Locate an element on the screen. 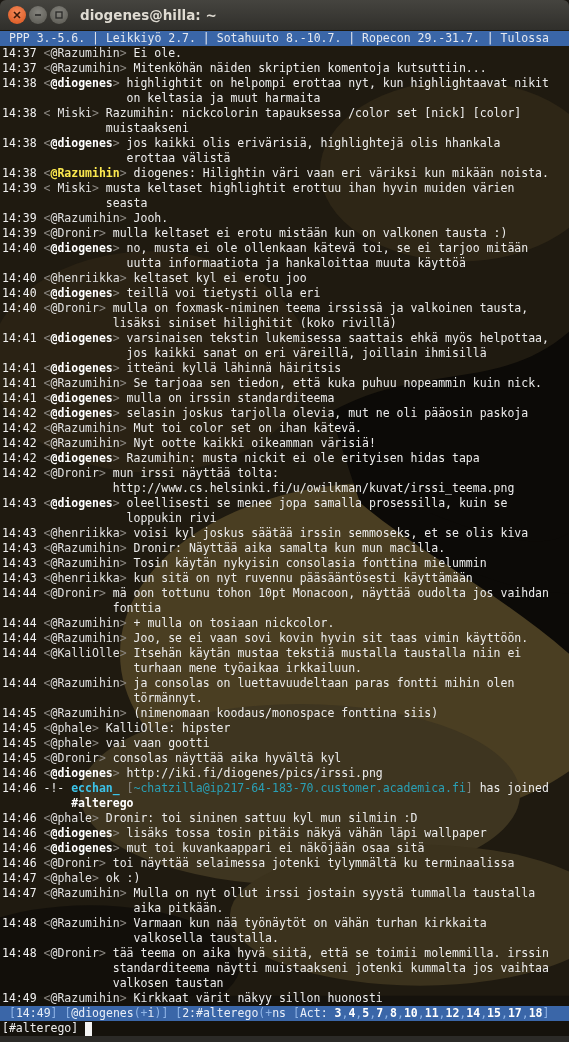 This screenshot has height=1042, width=569. host-bracket: ] is located at coordinates (469, 788).